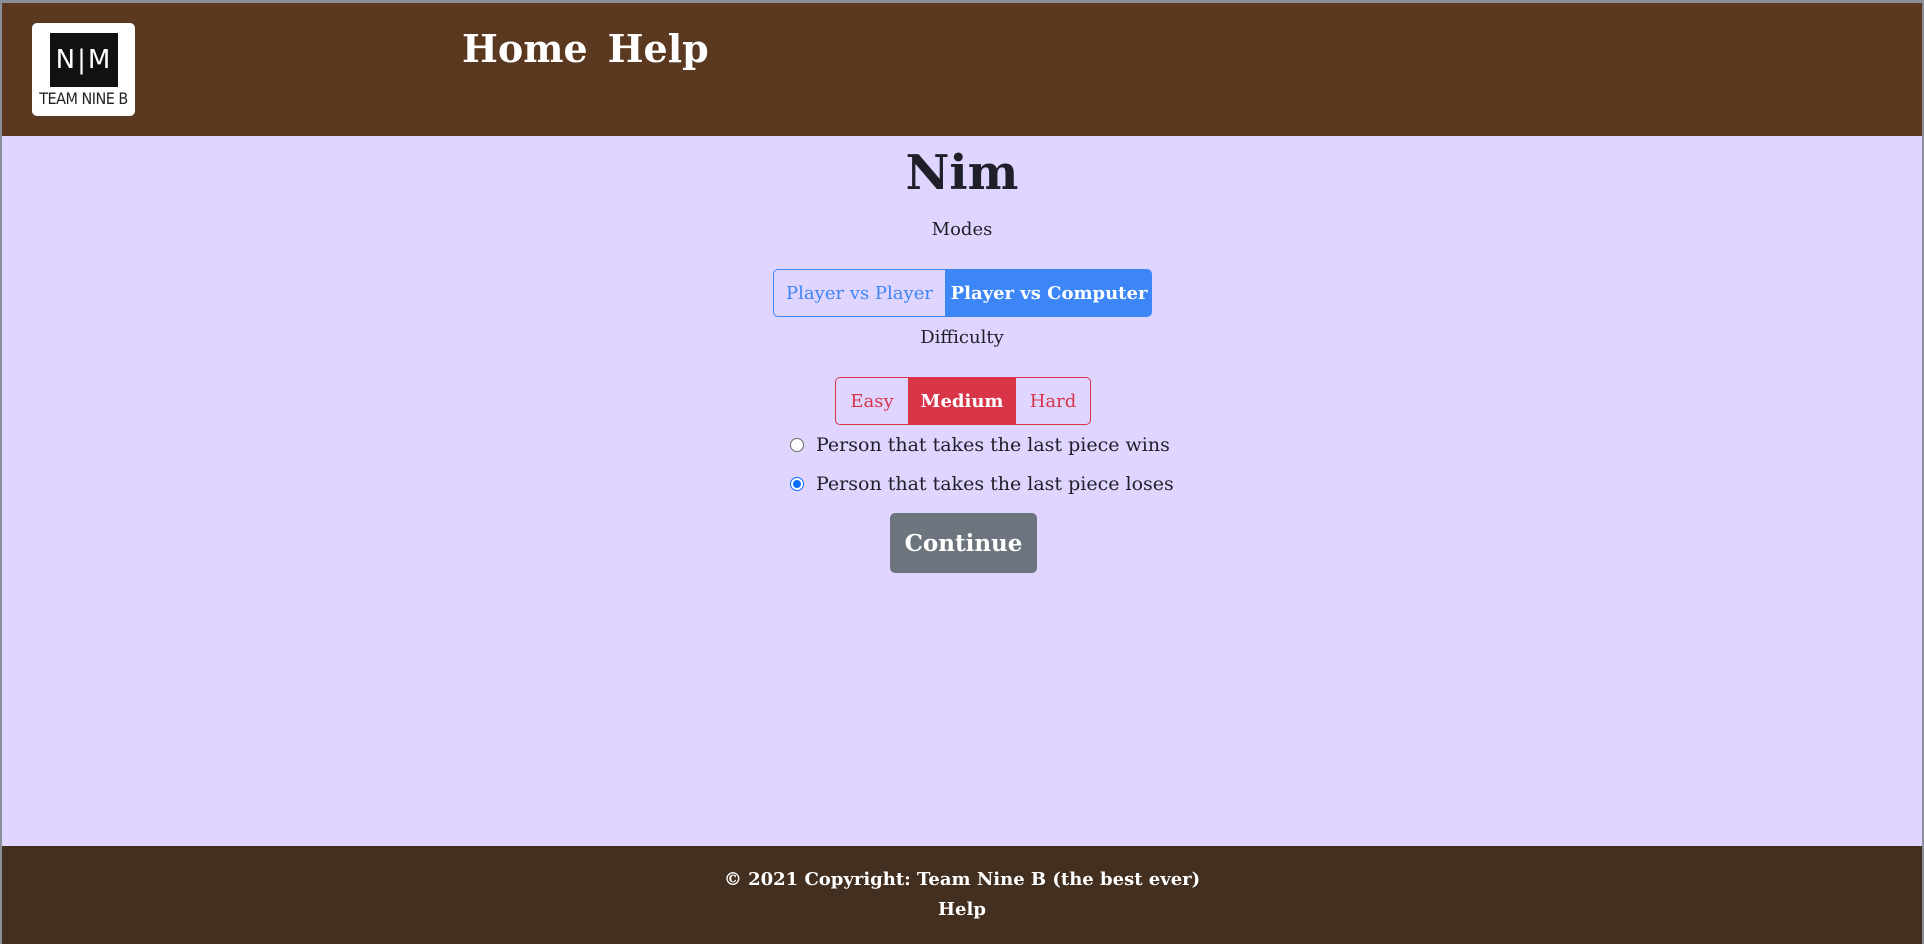 This screenshot has width=1924, height=944. I want to click on difficulty-label: Difficulty, so click(962, 337).